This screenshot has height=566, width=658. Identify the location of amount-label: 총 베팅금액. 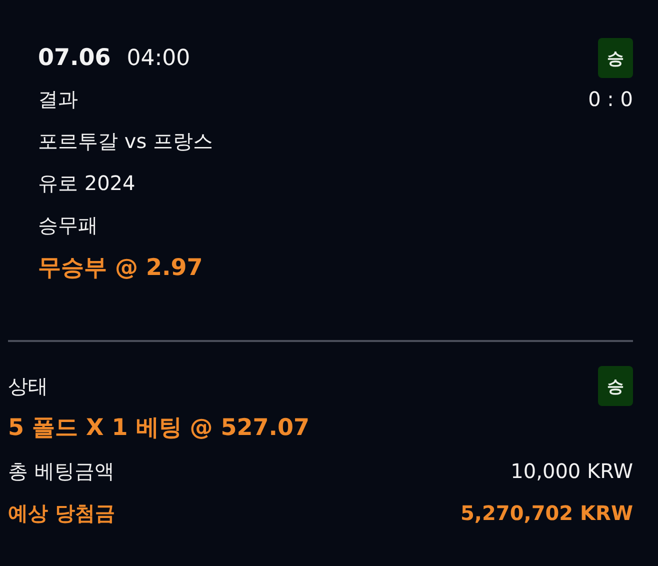
(61, 471).